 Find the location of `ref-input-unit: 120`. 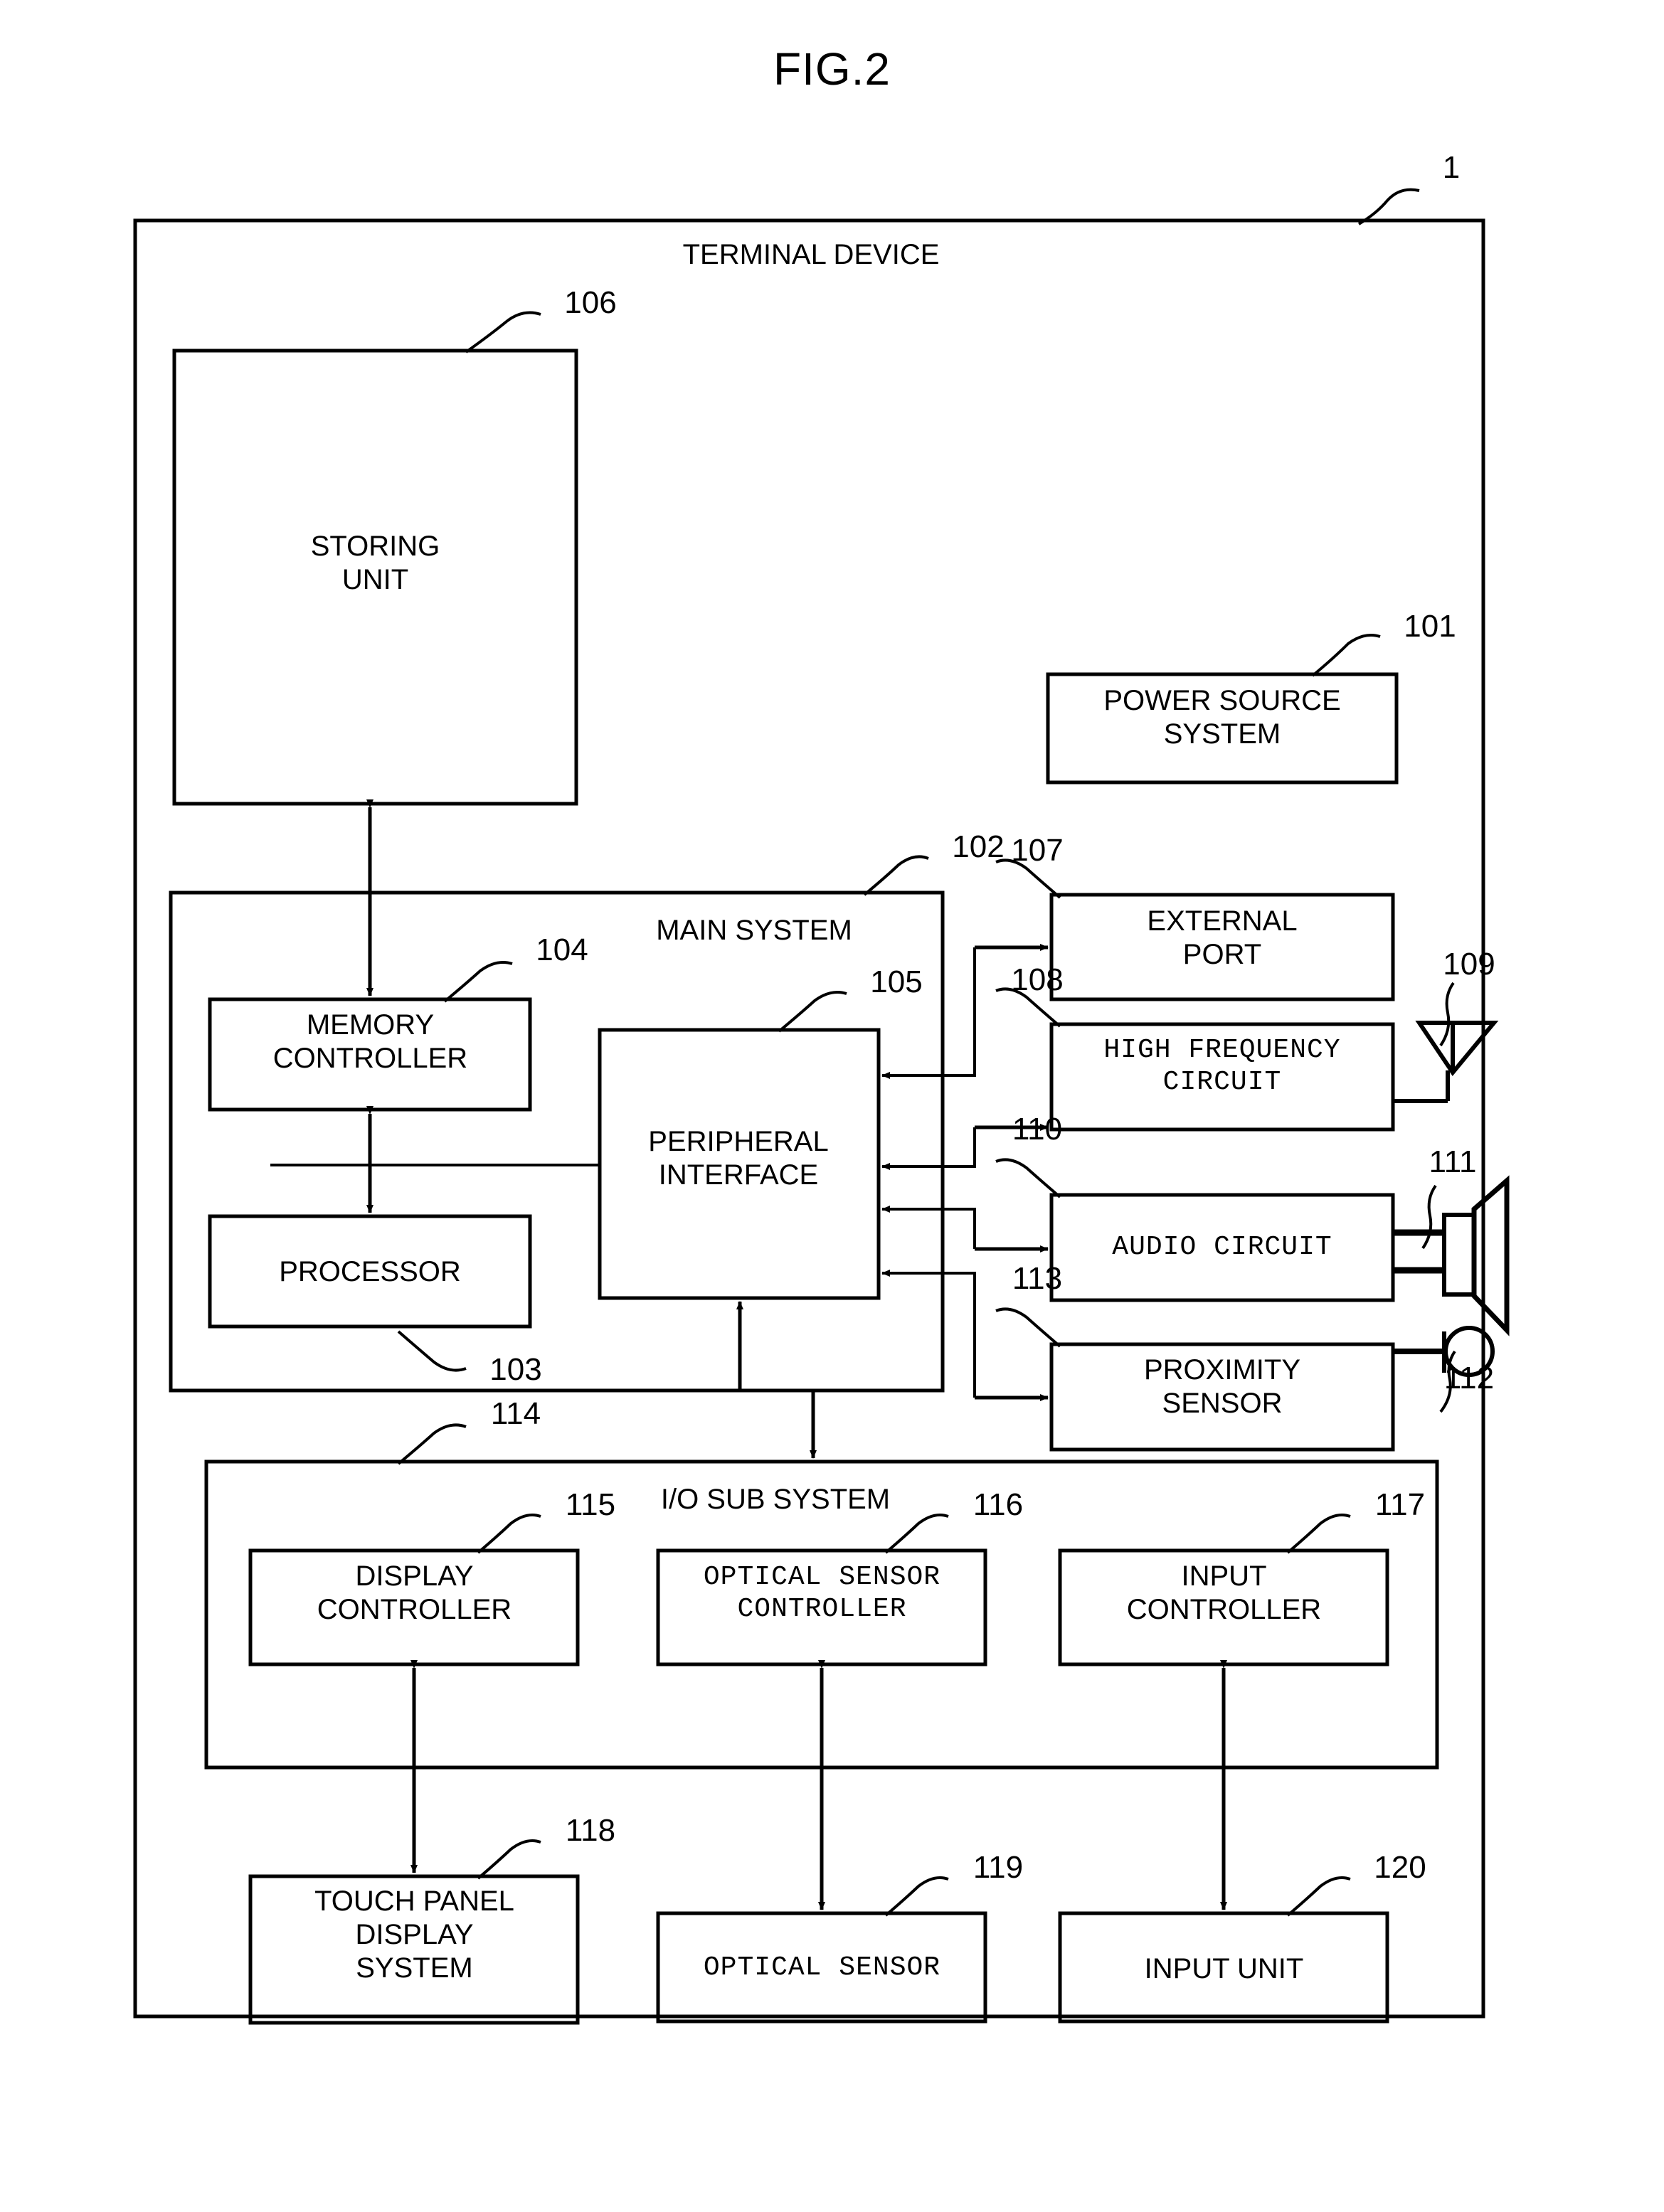

ref-input-unit: 120 is located at coordinates (1400, 1867).